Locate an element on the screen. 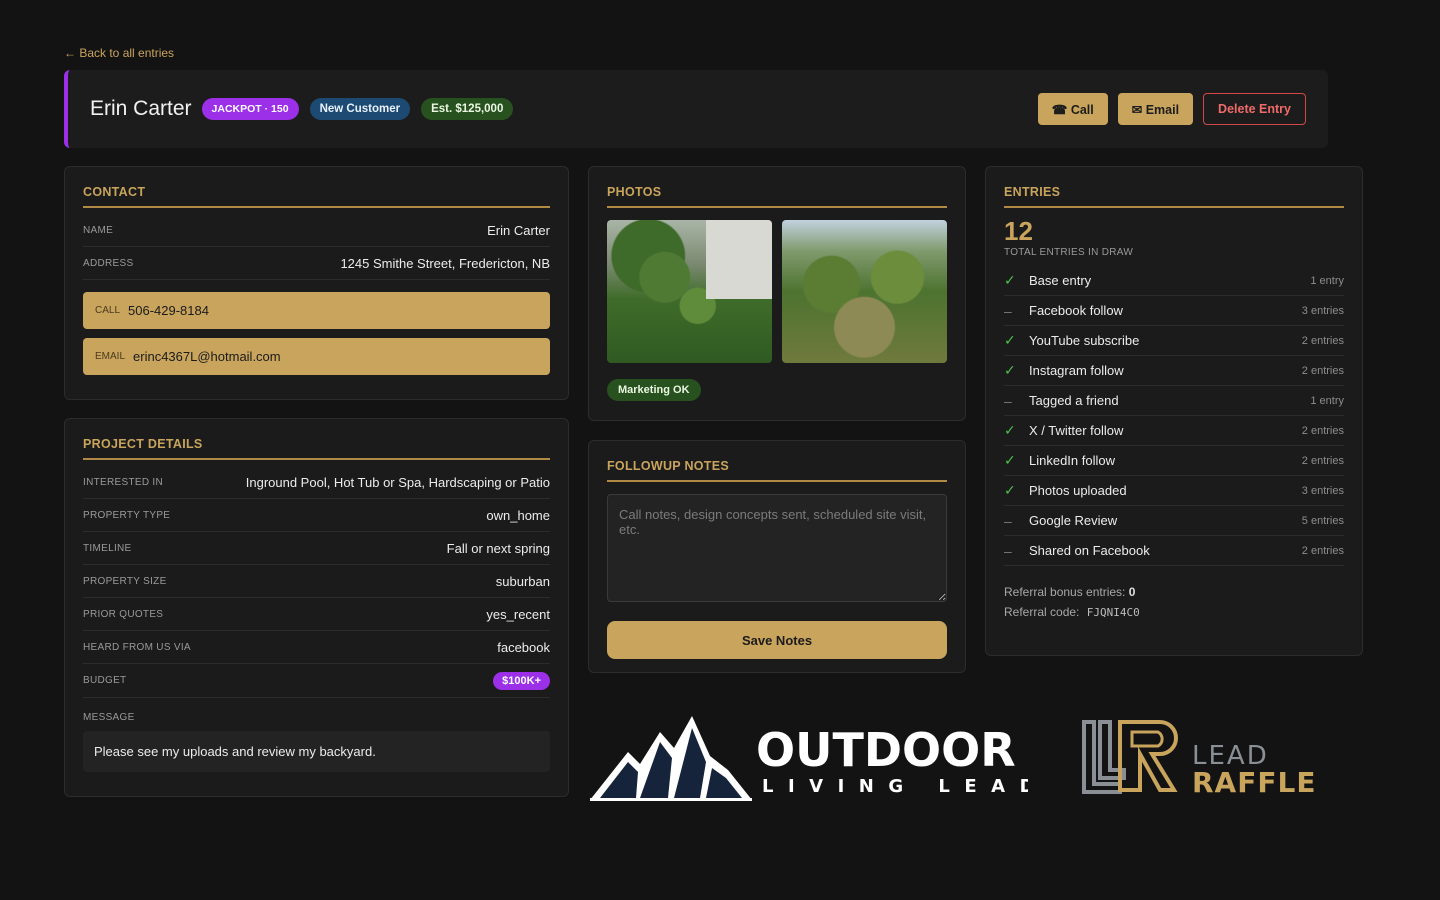 Image resolution: width=1440 pixels, height=900 pixels. budget-row: BUDGET $100K+ is located at coordinates (316, 681).